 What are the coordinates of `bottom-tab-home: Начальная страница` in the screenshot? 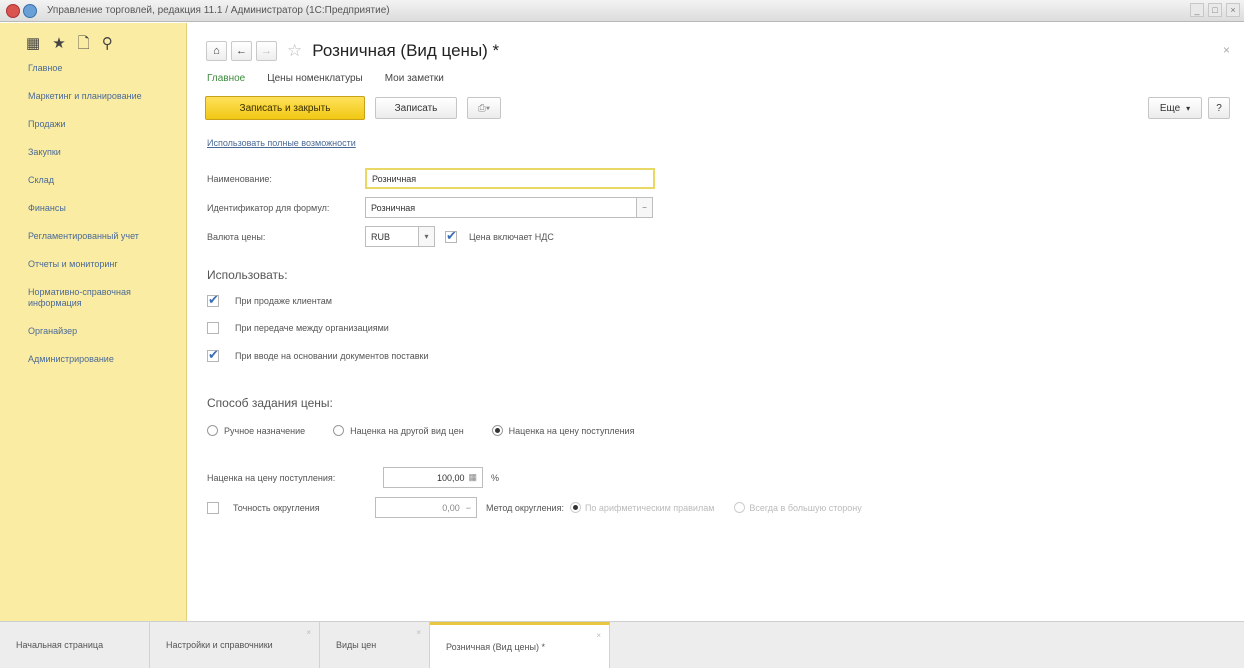 It's located at (75, 645).